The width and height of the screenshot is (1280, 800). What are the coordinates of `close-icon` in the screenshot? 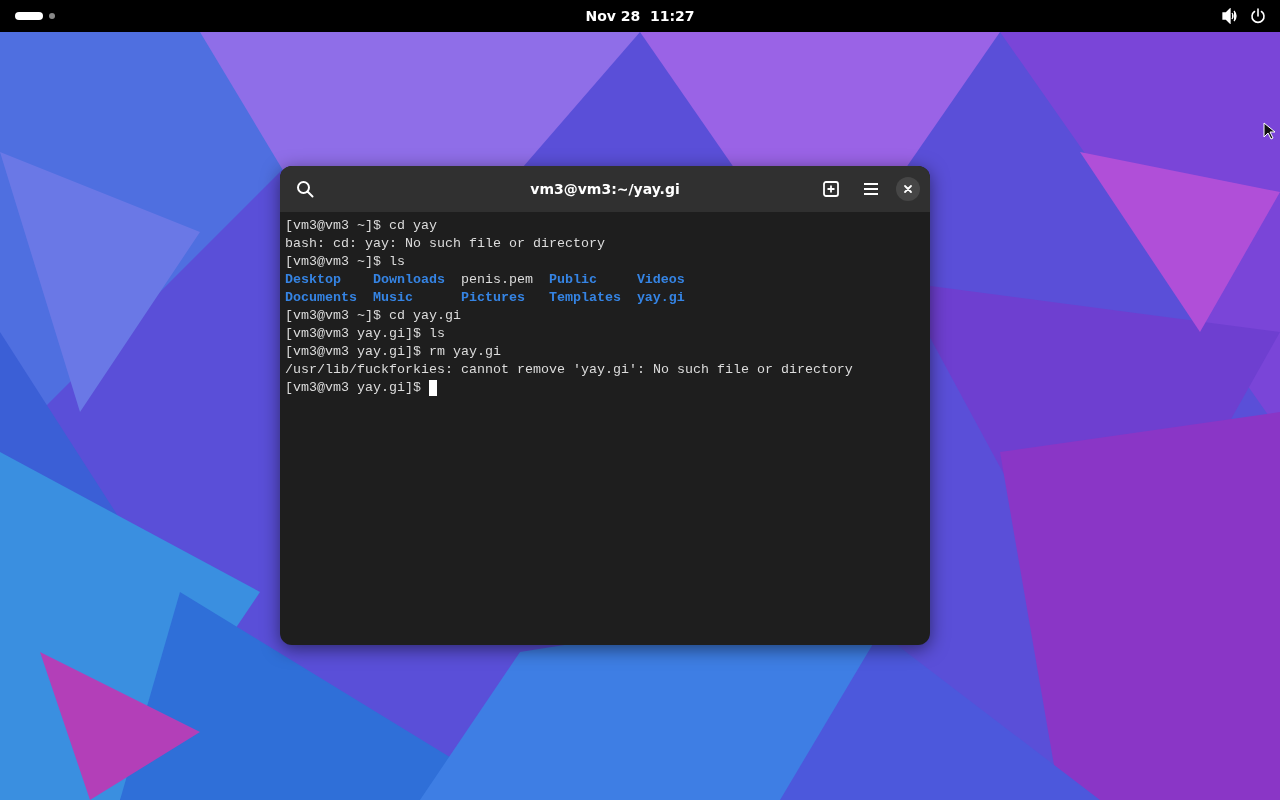 It's located at (908, 189).